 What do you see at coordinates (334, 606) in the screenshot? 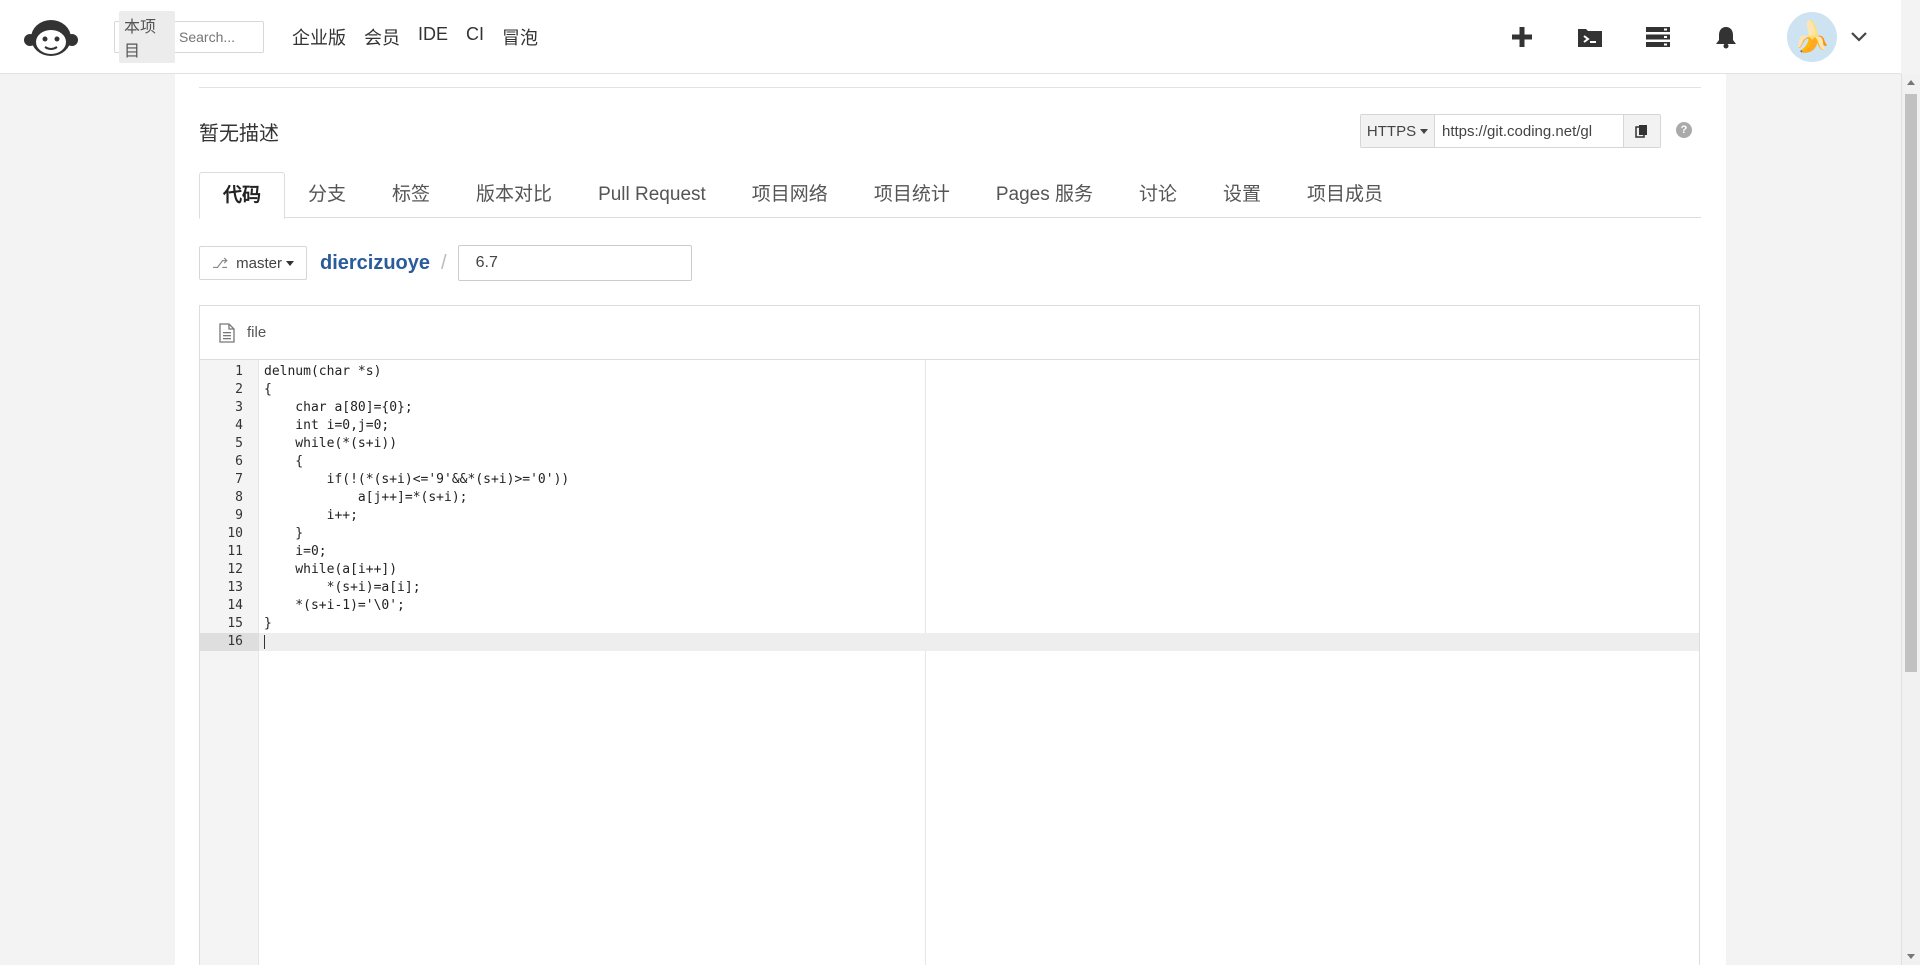
I see `line-text: *(s+i-1)='\0';` at bounding box center [334, 606].